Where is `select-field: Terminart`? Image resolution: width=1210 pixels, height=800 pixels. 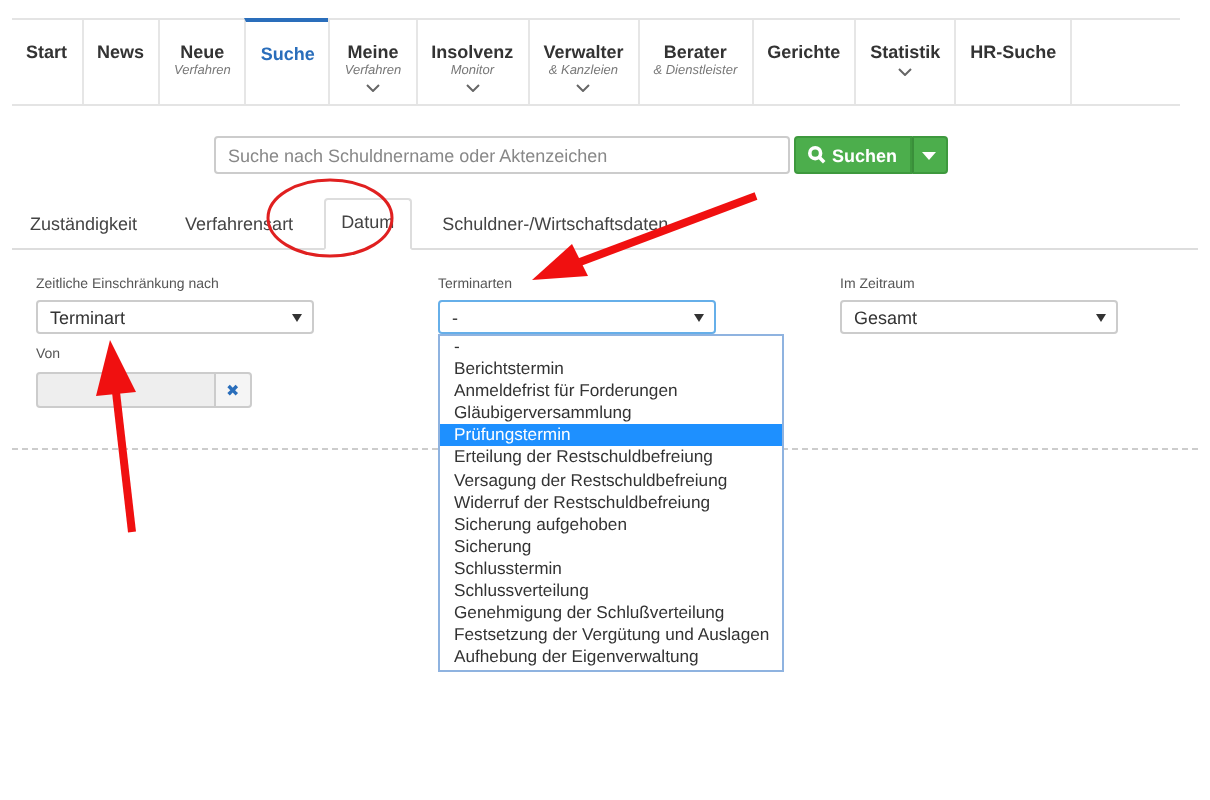 select-field: Terminart is located at coordinates (175, 317).